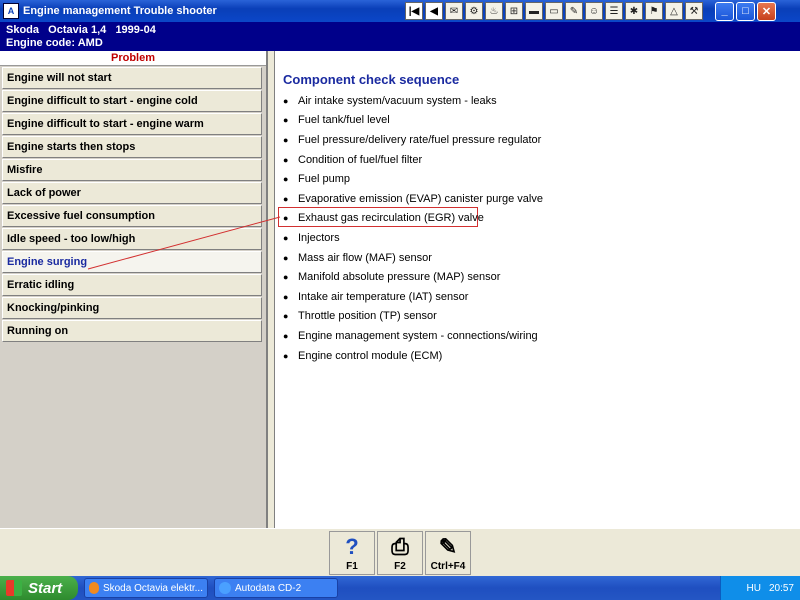 This screenshot has height=600, width=800. What do you see at coordinates (132, 147) in the screenshot?
I see `problem-item: Engine starts then stops` at bounding box center [132, 147].